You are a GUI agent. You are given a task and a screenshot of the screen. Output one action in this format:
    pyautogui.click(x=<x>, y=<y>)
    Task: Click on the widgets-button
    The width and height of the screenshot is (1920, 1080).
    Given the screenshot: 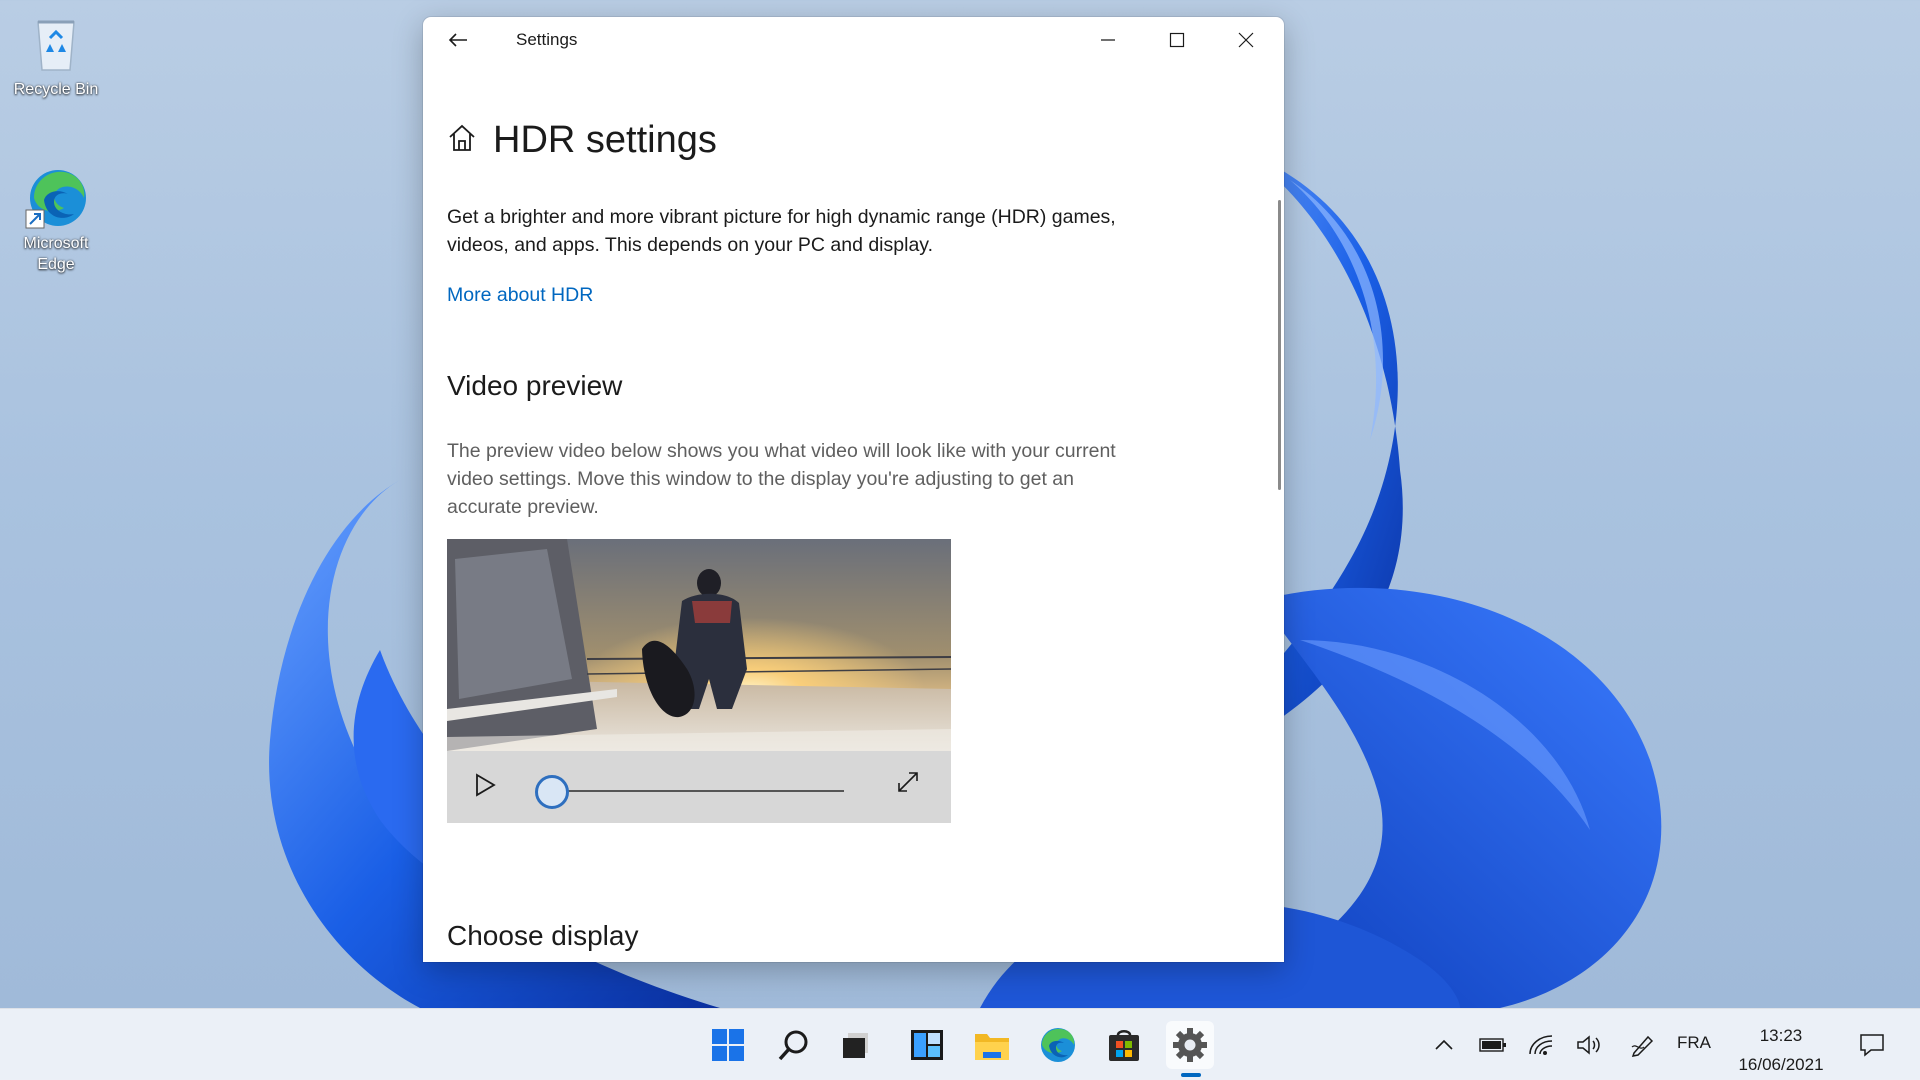 What is the action you would take?
    pyautogui.click(x=927, y=1045)
    